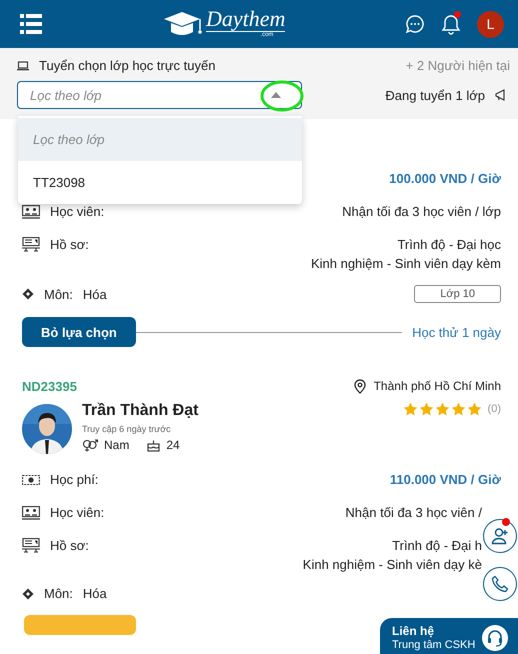 The height and width of the screenshot is (654, 518). What do you see at coordinates (458, 65) in the screenshot?
I see `online-count: + 2 Người hiện tại` at bounding box center [458, 65].